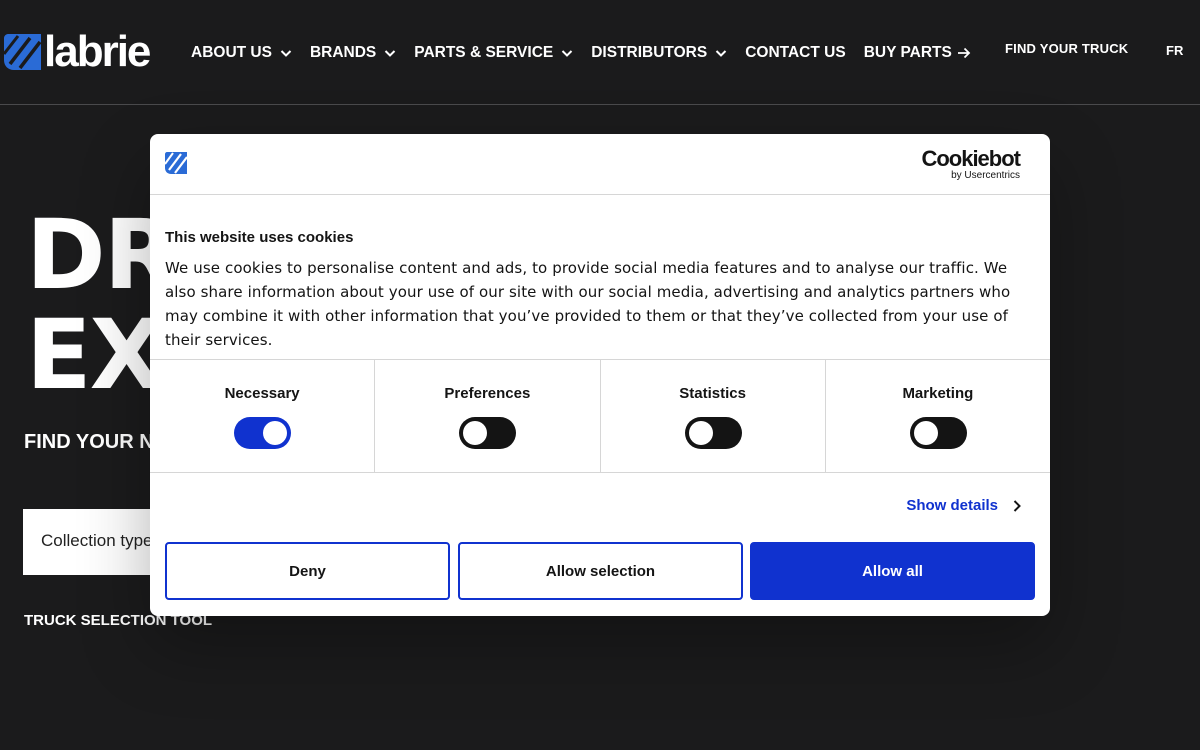  Describe the element at coordinates (343, 52) in the screenshot. I see `nav-item-label: BRANDS` at that location.